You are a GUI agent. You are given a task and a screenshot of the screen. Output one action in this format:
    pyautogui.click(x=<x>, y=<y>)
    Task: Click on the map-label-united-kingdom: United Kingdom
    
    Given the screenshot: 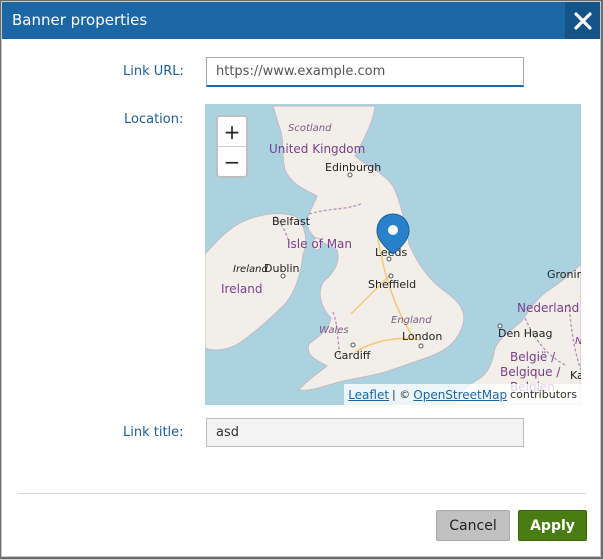 What is the action you would take?
    pyautogui.click(x=317, y=149)
    